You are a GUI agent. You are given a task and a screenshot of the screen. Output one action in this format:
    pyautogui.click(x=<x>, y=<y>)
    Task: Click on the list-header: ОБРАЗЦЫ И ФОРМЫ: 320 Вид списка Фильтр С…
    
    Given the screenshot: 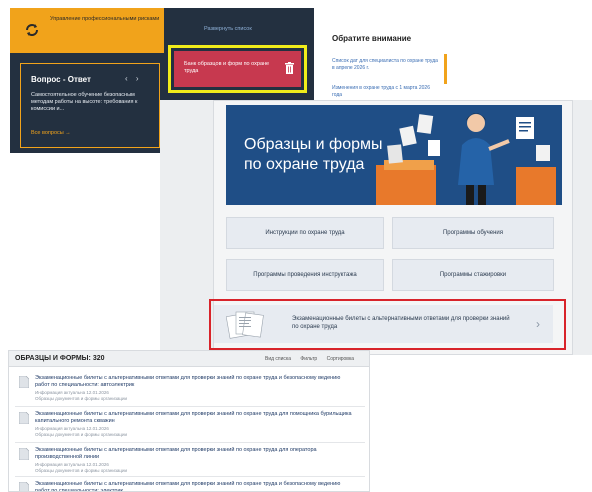 What is the action you would take?
    pyautogui.click(x=189, y=359)
    